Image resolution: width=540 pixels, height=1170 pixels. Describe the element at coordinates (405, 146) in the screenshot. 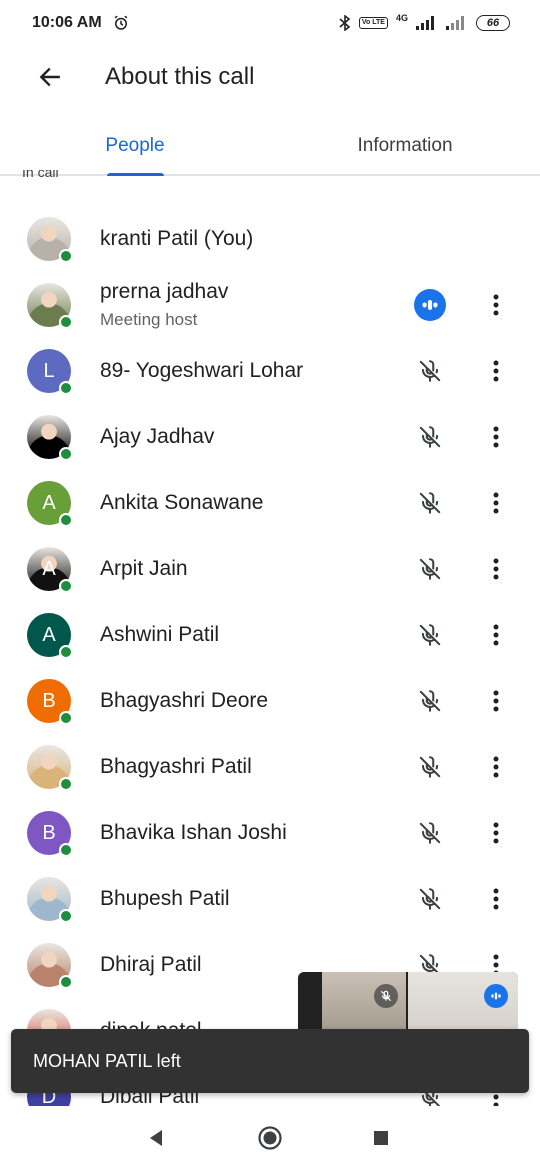

I see `tab-information: Information` at that location.